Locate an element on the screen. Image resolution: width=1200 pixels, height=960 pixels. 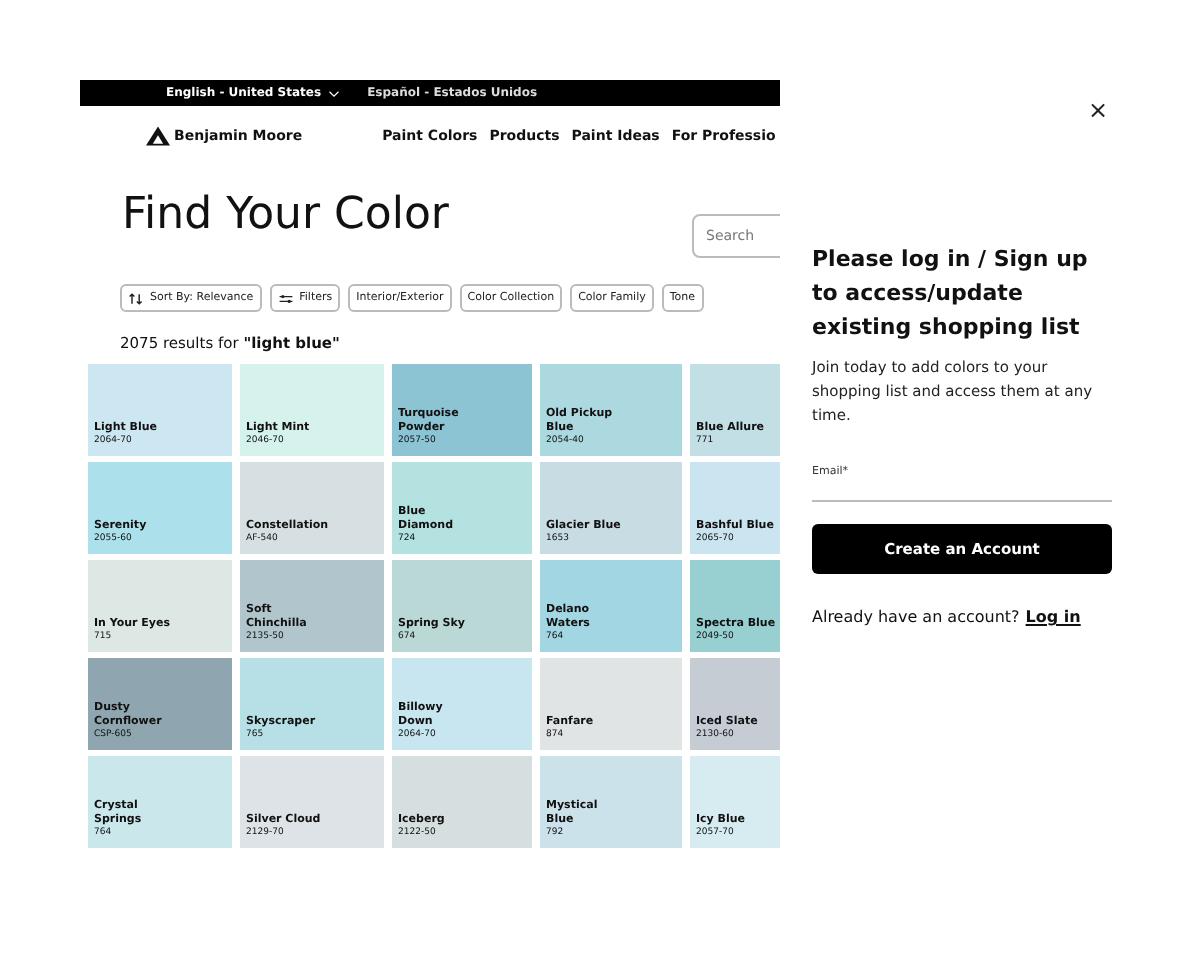
sort-icon is located at coordinates (136, 298).